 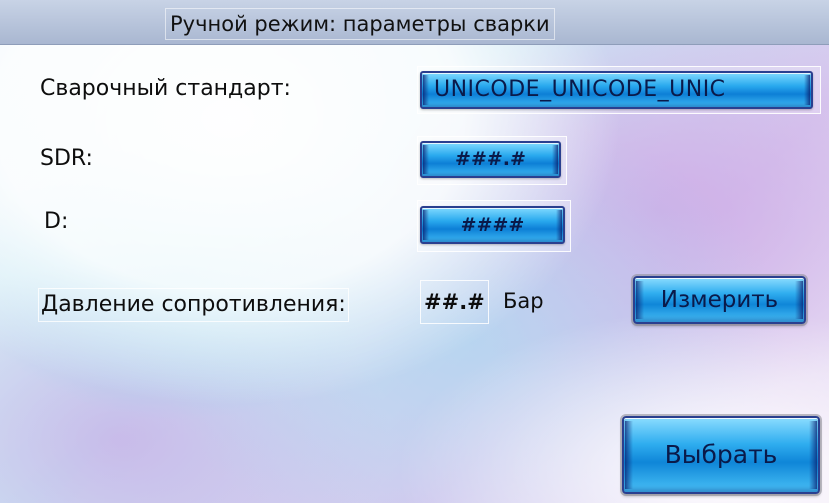 I want to click on title-bar: Ручной режим: параметры сварки, so click(x=414, y=22).